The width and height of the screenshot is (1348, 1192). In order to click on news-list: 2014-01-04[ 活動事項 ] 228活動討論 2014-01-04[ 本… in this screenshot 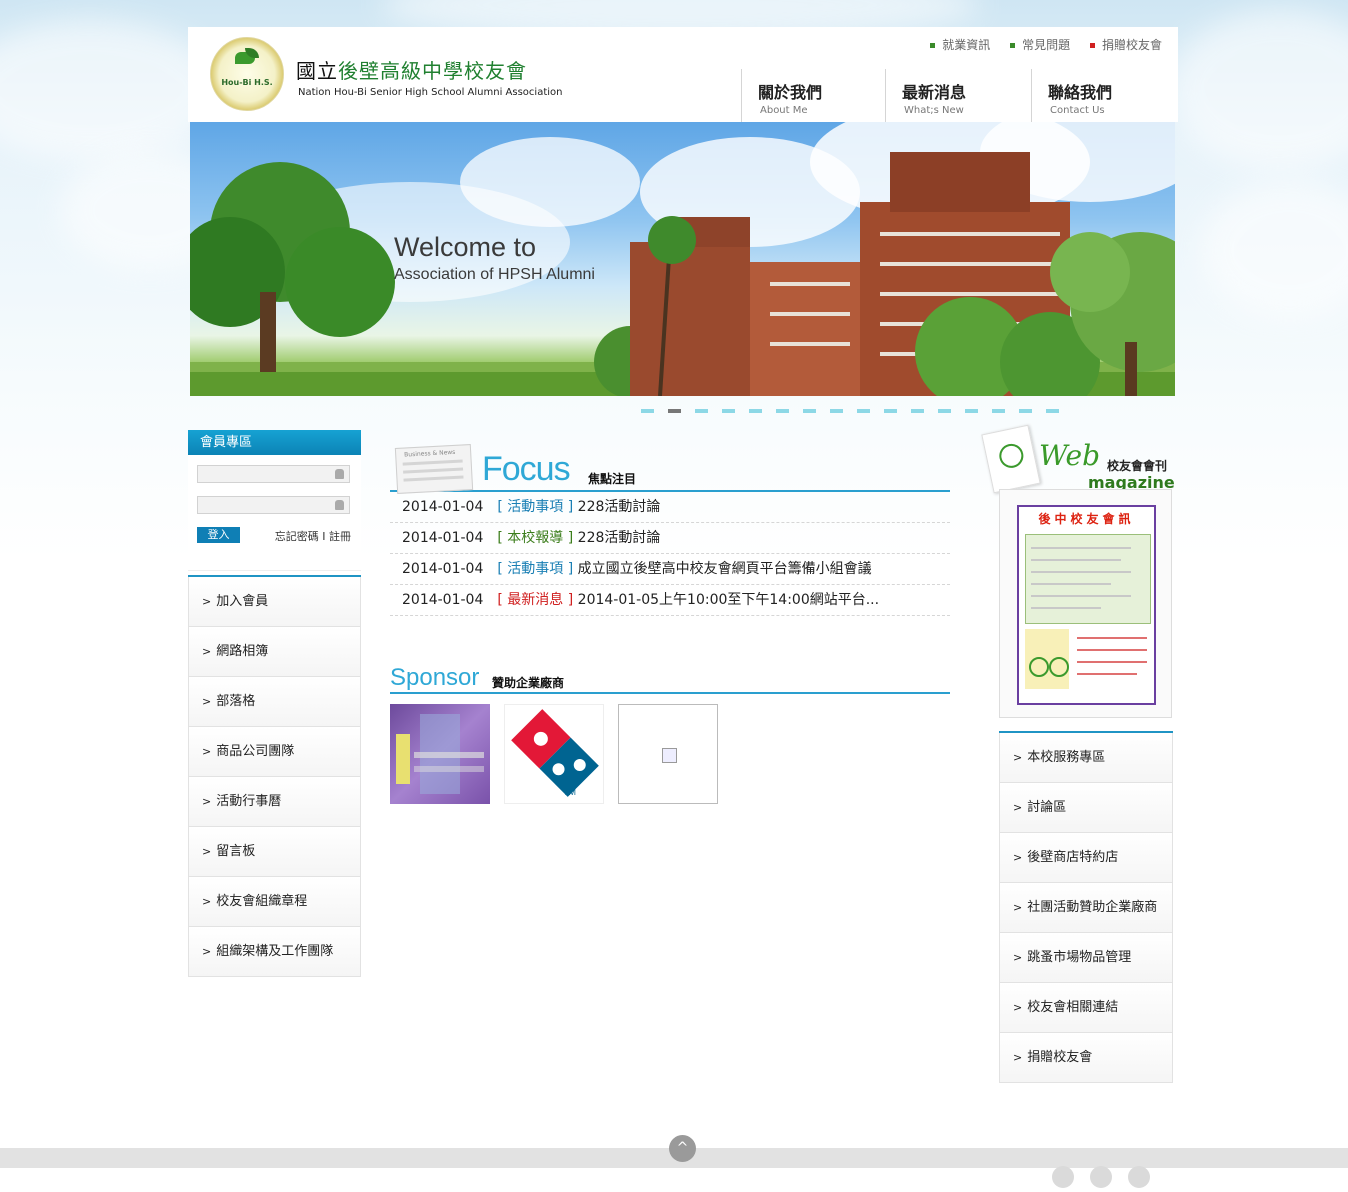, I will do `click(670, 554)`.